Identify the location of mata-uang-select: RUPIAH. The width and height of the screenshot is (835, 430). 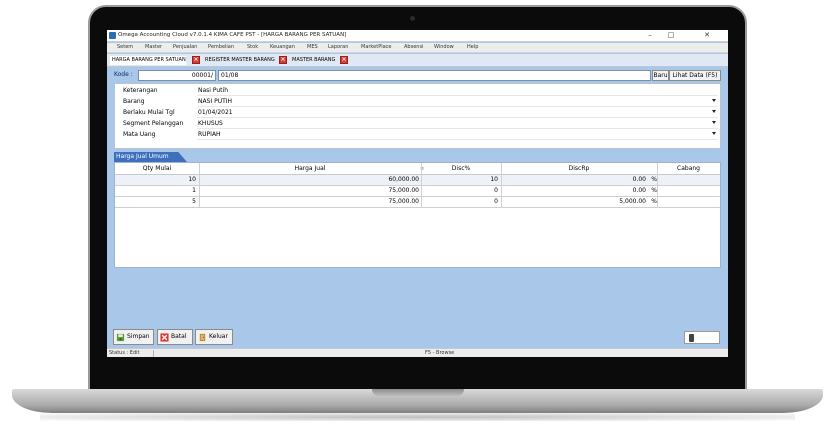
(457, 135).